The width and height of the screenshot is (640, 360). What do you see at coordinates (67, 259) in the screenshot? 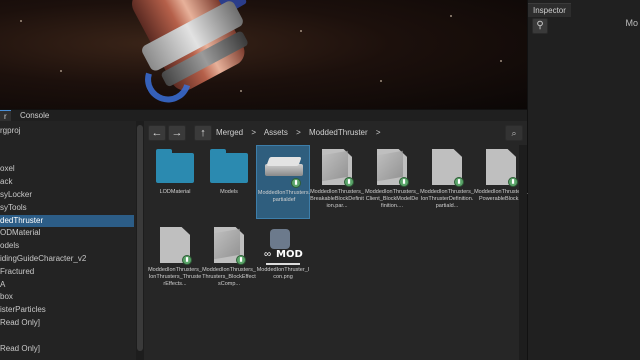
I see `tree-item: idingGuideCharacter_v2` at bounding box center [67, 259].